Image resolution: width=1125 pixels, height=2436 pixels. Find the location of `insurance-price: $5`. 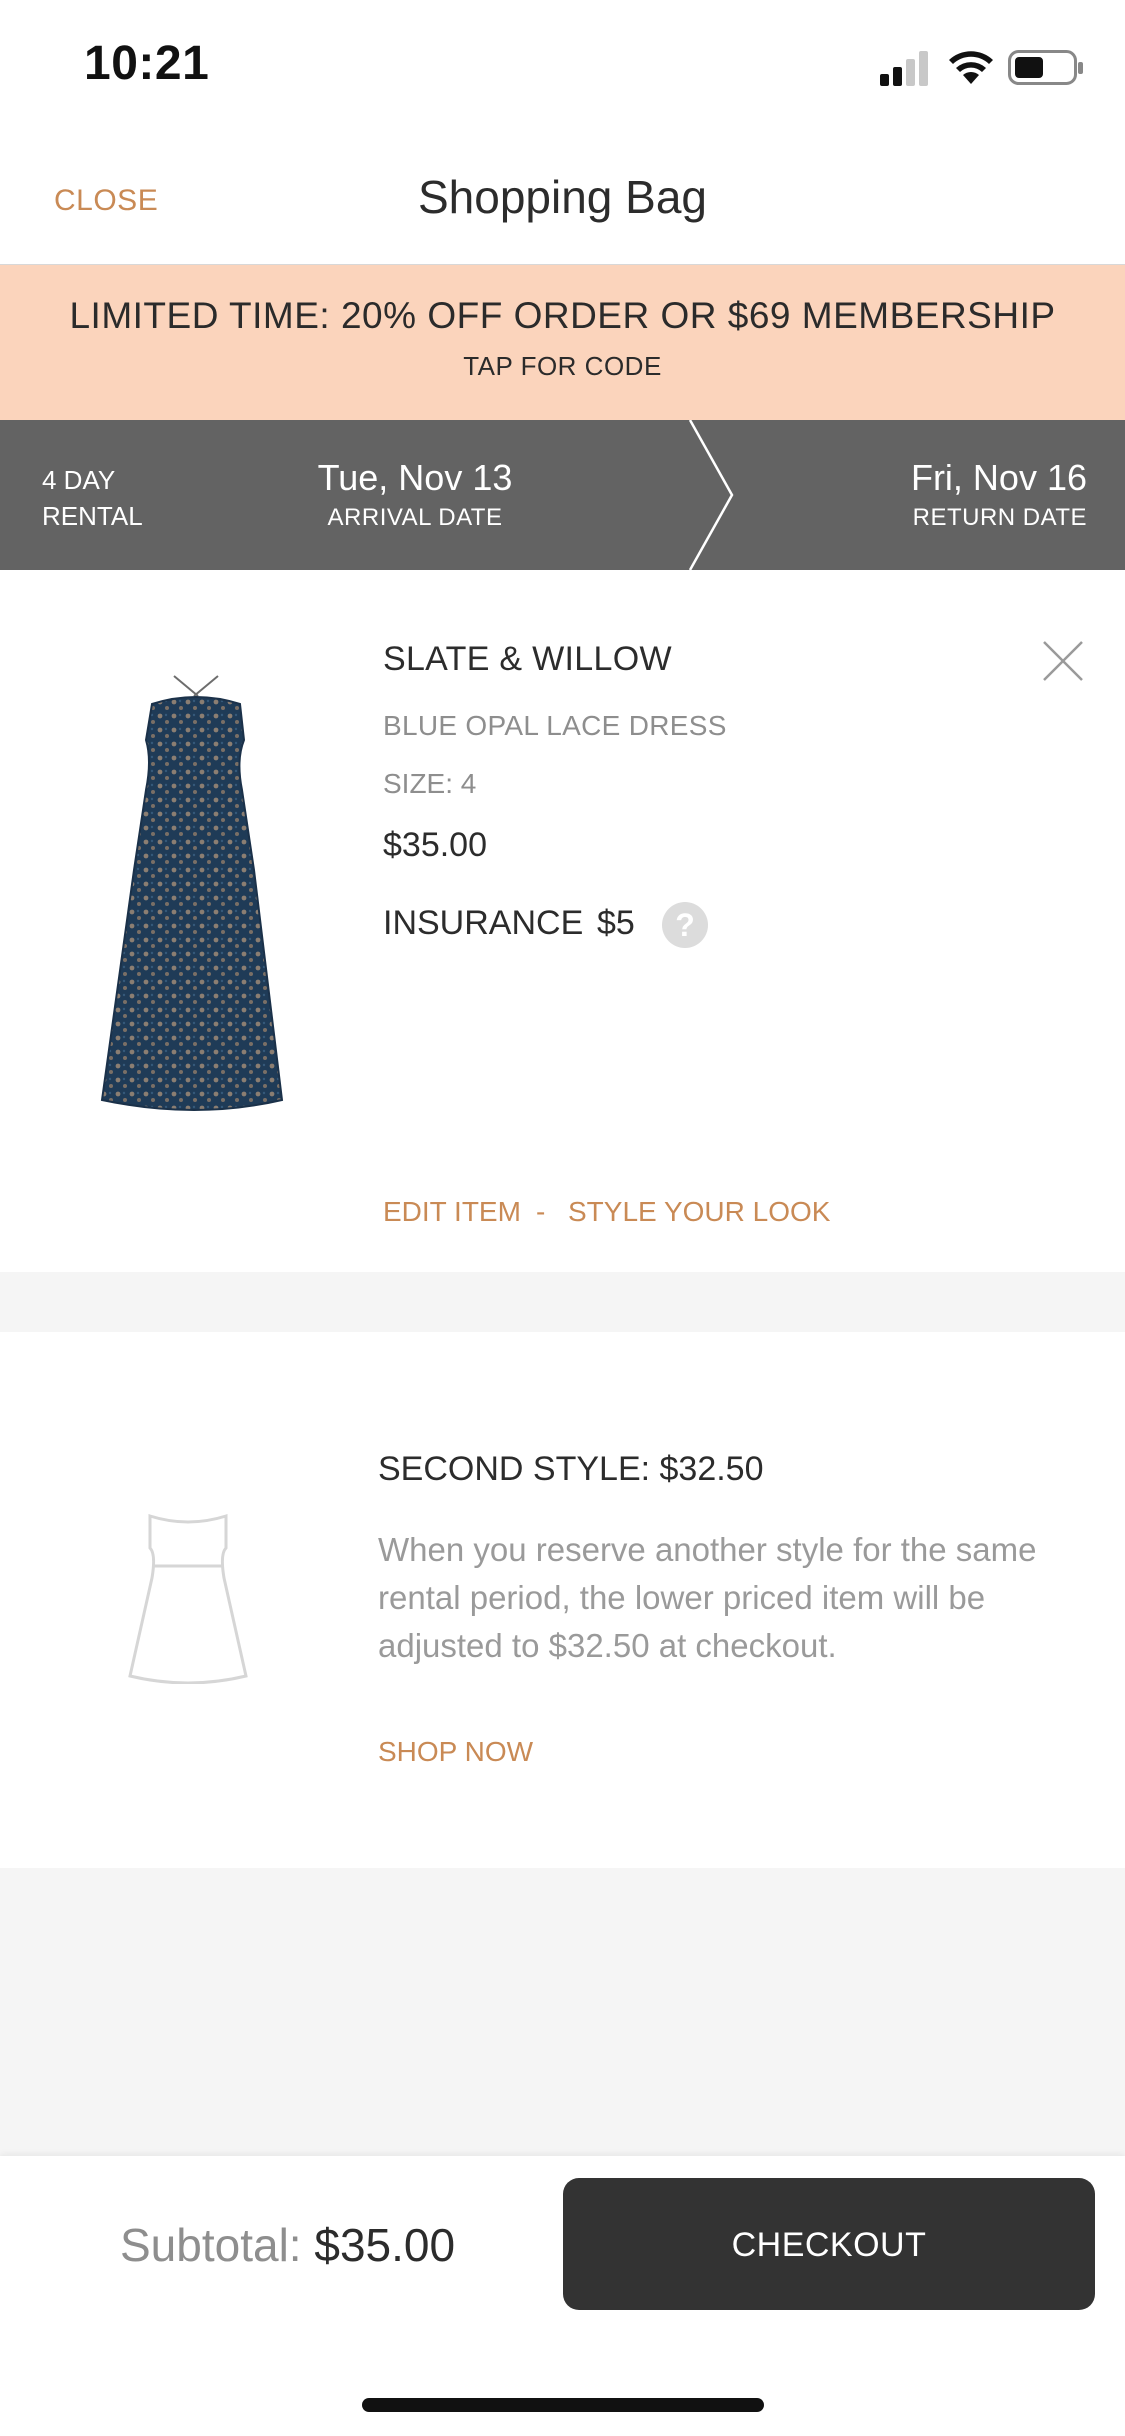

insurance-price: $5 is located at coordinates (616, 923).